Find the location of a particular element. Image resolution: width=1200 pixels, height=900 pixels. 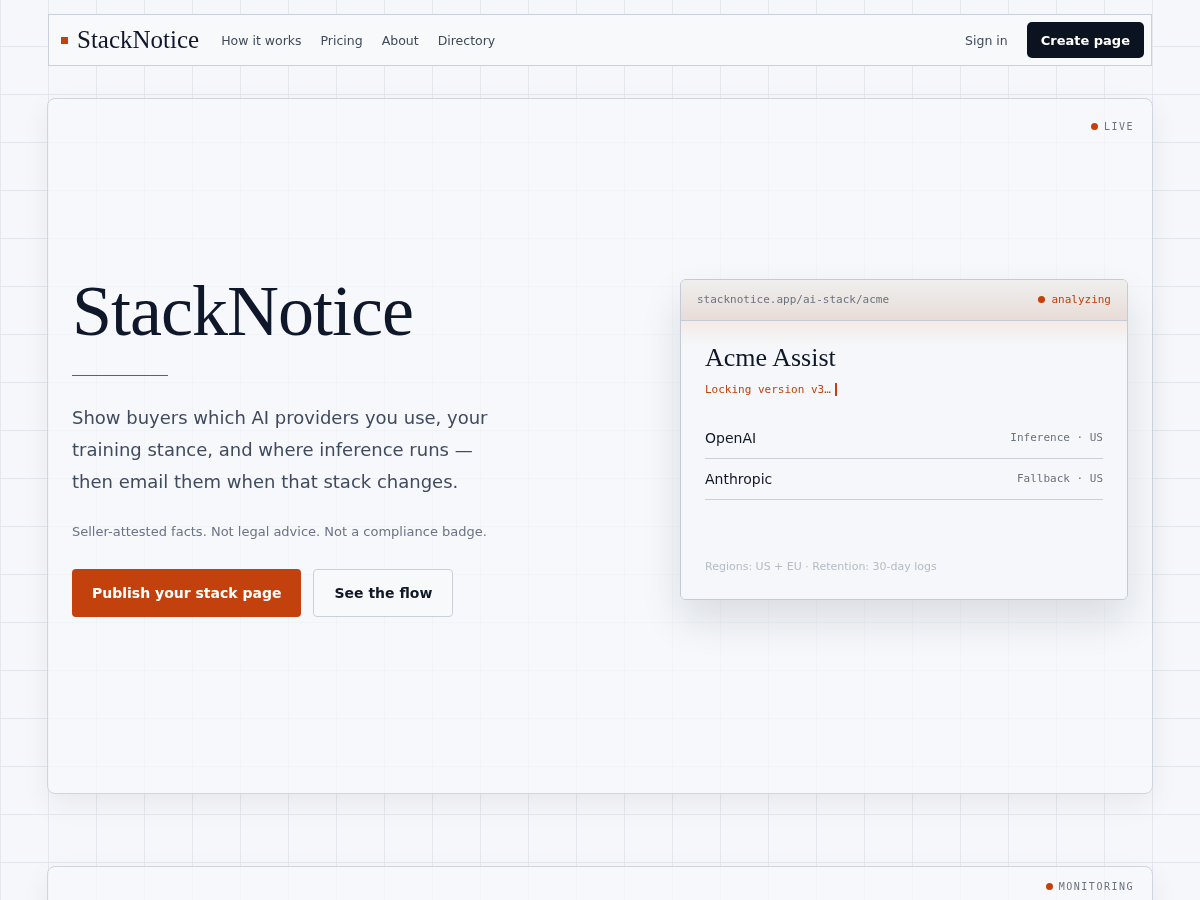

sign-in-link: Sign in is located at coordinates (986, 40).